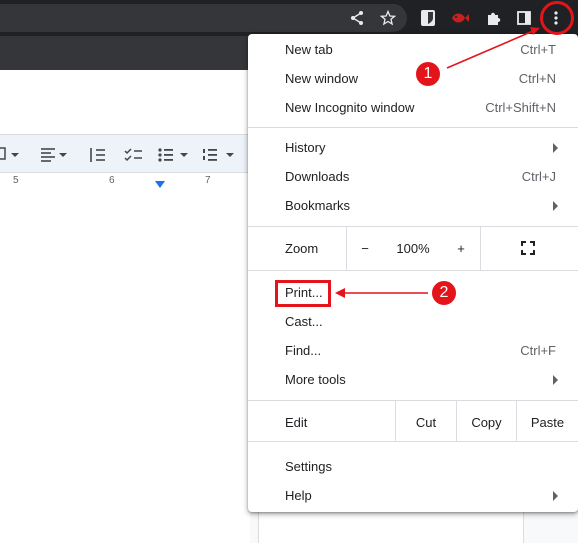 The height and width of the screenshot is (543, 578). Describe the element at coordinates (444, 293) in the screenshot. I see `step-2-badge: 2` at that location.